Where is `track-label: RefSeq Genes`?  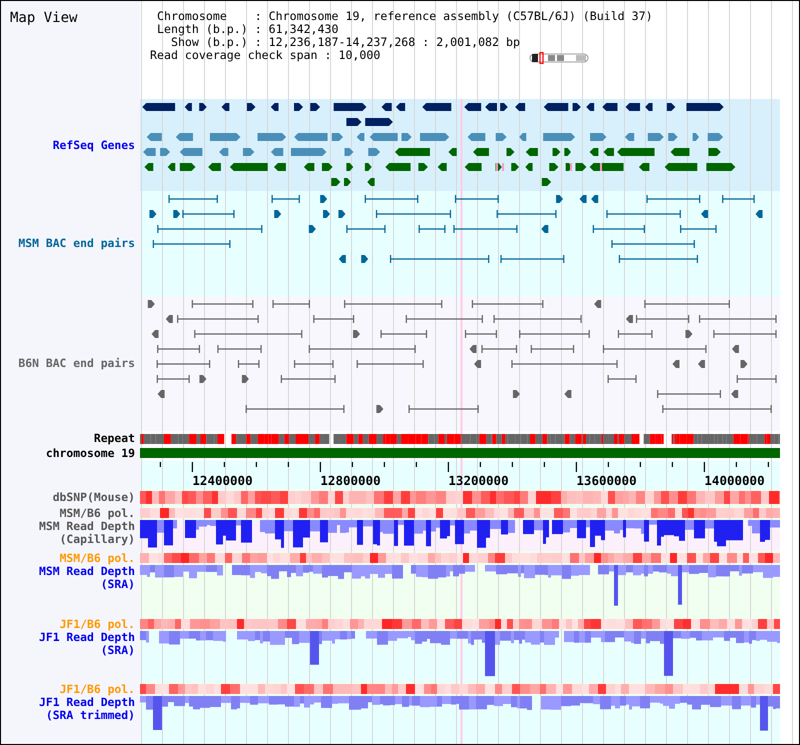 track-label: RefSeq Genes is located at coordinates (93, 145).